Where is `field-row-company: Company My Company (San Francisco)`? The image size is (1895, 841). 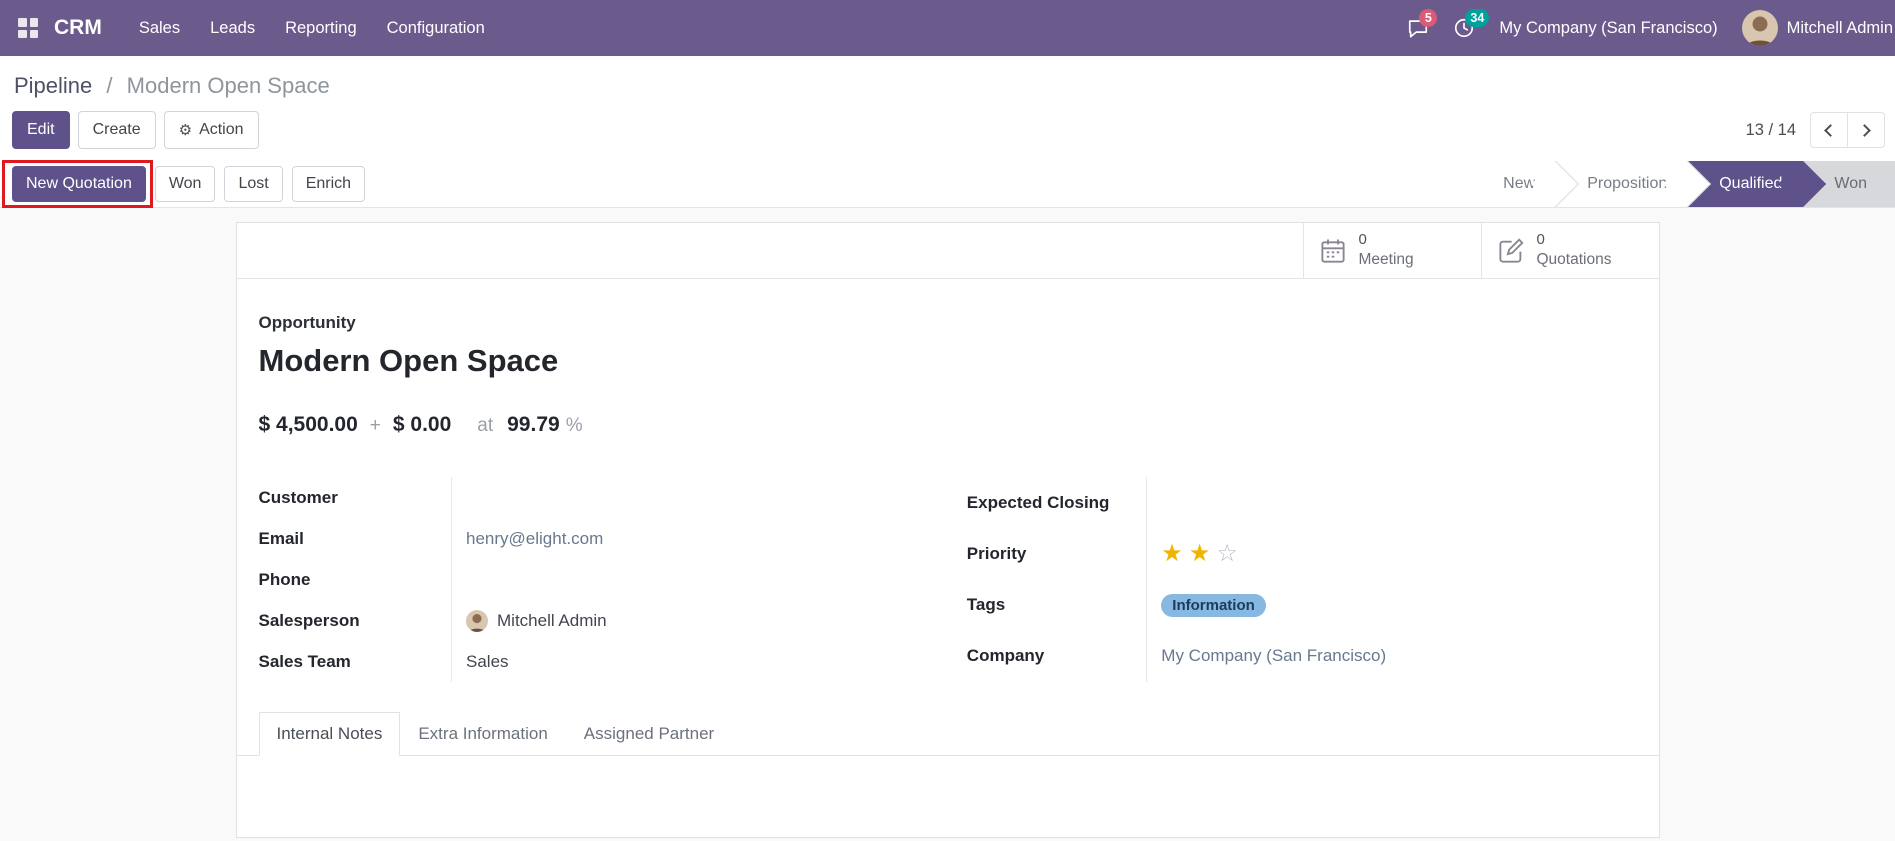 field-row-company: Company My Company (San Francisco) is located at coordinates (1301, 656).